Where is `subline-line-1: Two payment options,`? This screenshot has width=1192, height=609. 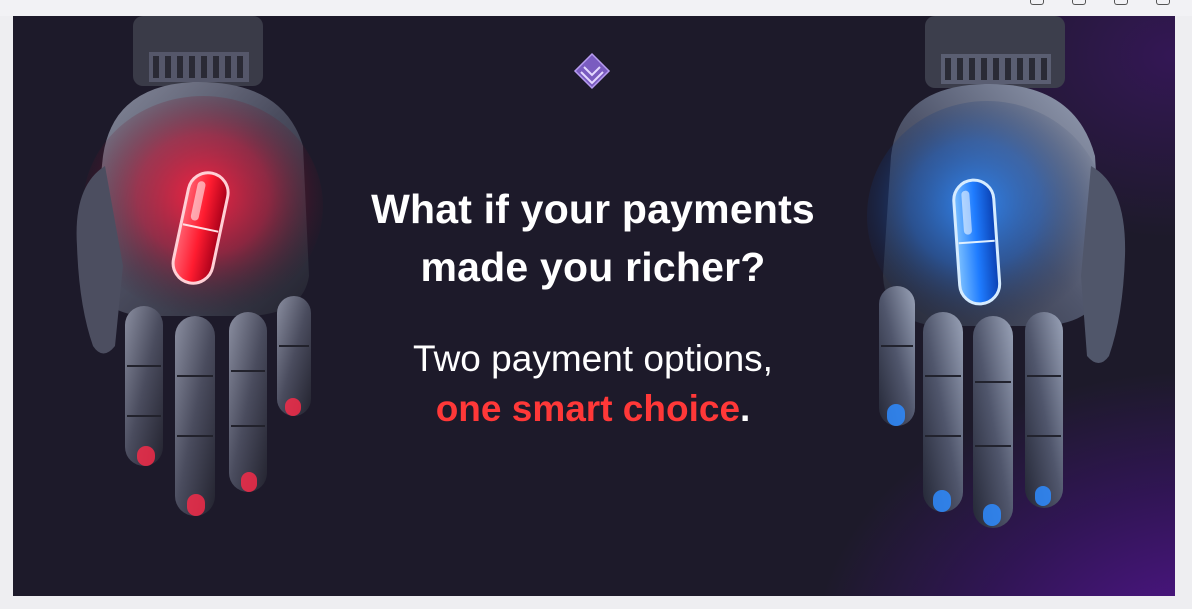 subline-line-1: Two payment options, is located at coordinates (593, 358).